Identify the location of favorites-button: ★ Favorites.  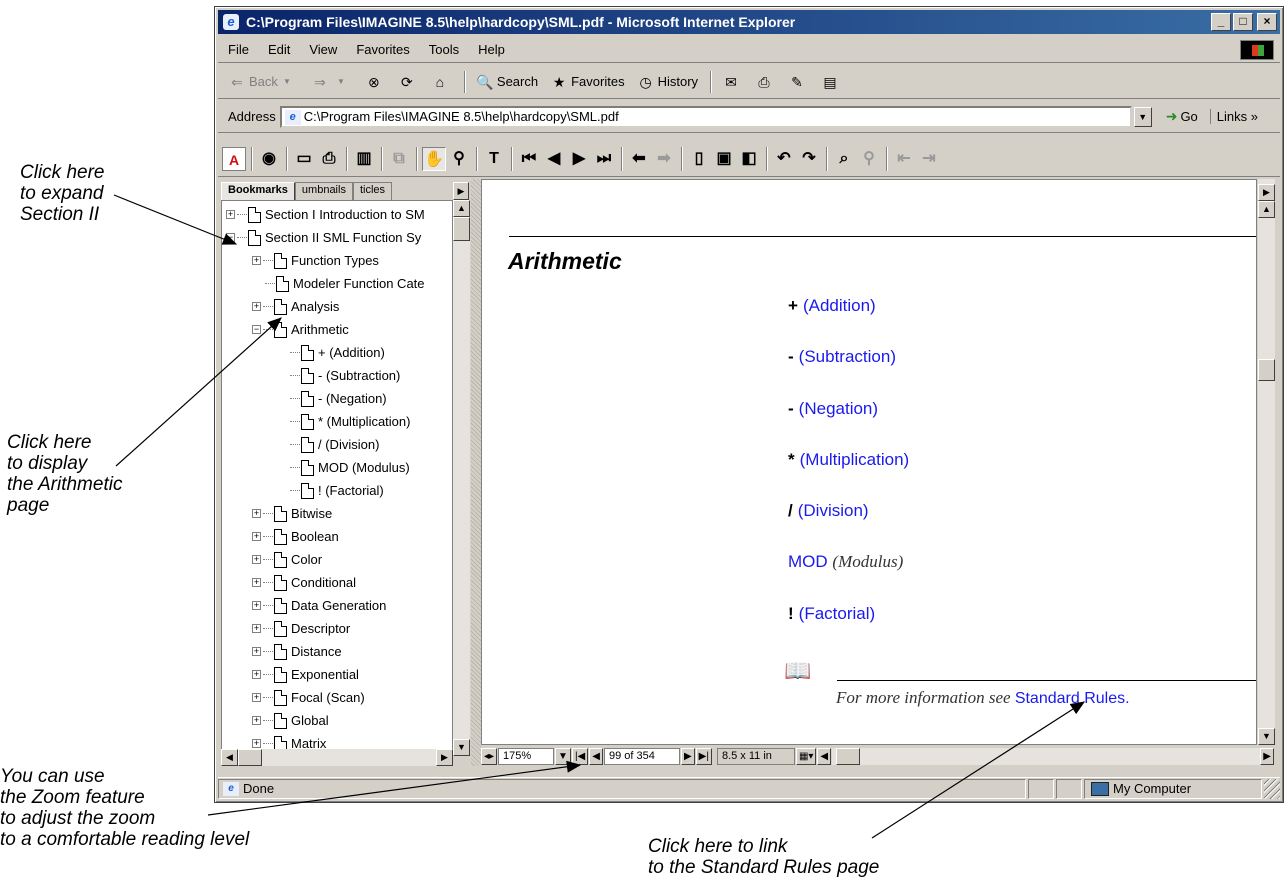
(587, 82).